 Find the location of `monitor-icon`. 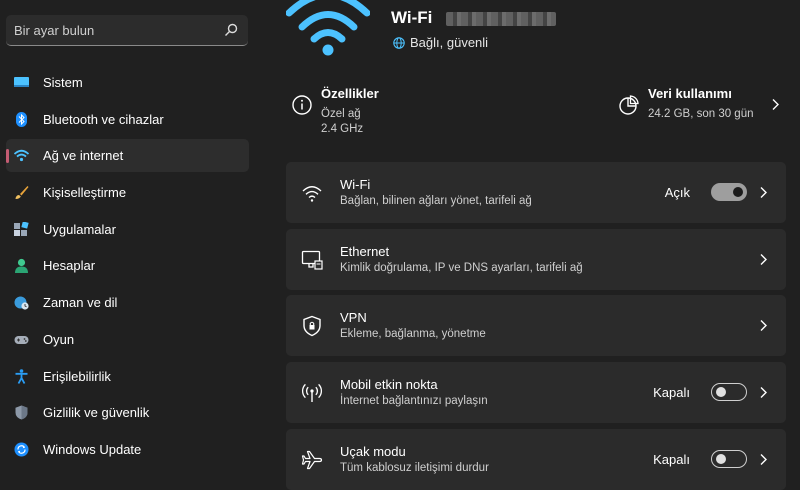

monitor-icon is located at coordinates (21, 82).